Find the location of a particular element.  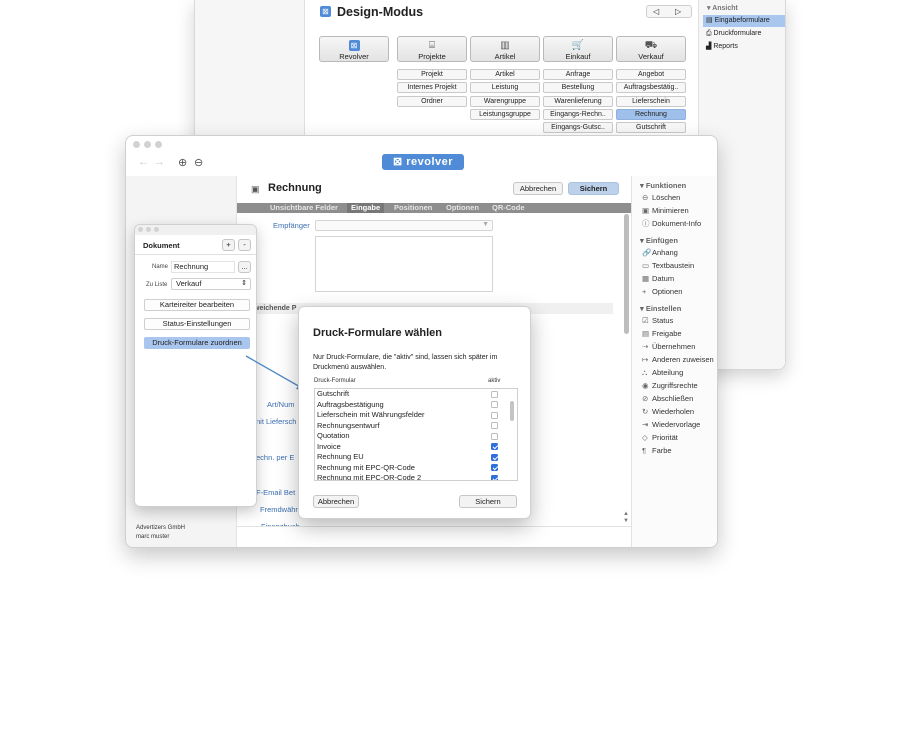

sub-gutschrift-button: Gutschrift is located at coordinates (651, 127).